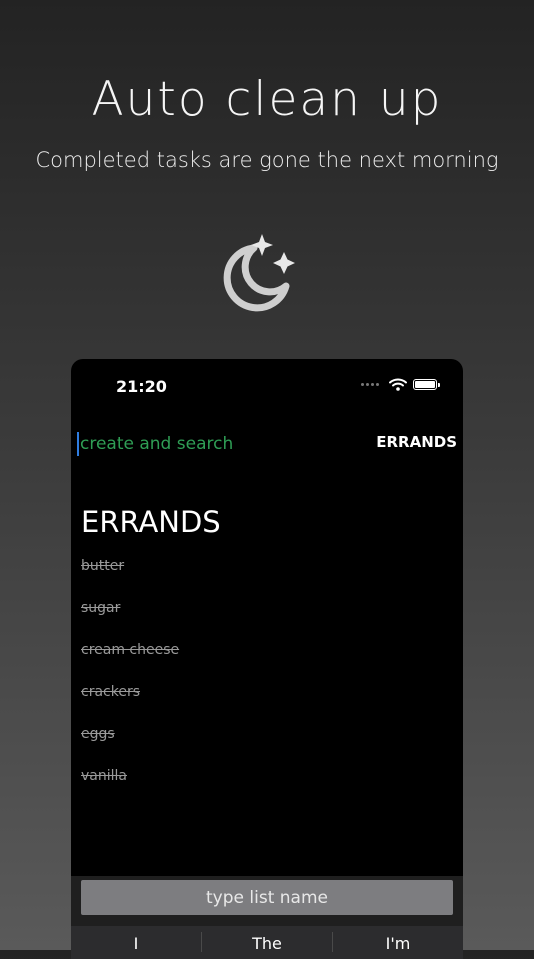 The image size is (534, 959). What do you see at coordinates (130, 705) in the screenshot?
I see `task-item-completed: crackers` at bounding box center [130, 705].